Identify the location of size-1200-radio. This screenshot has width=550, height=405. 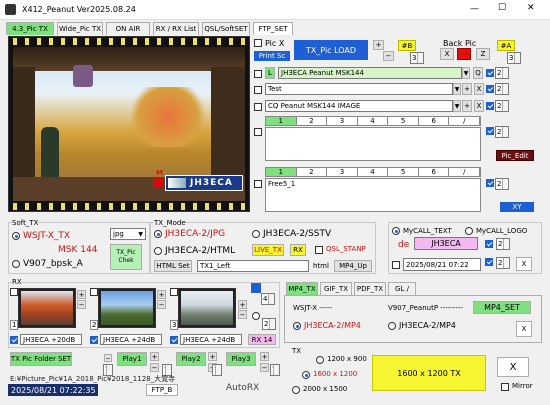
(320, 360).